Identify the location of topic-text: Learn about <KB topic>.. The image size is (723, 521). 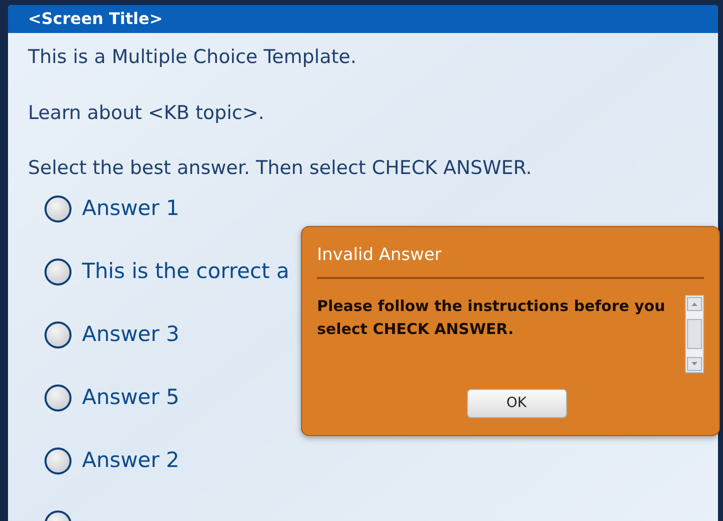
(147, 113).